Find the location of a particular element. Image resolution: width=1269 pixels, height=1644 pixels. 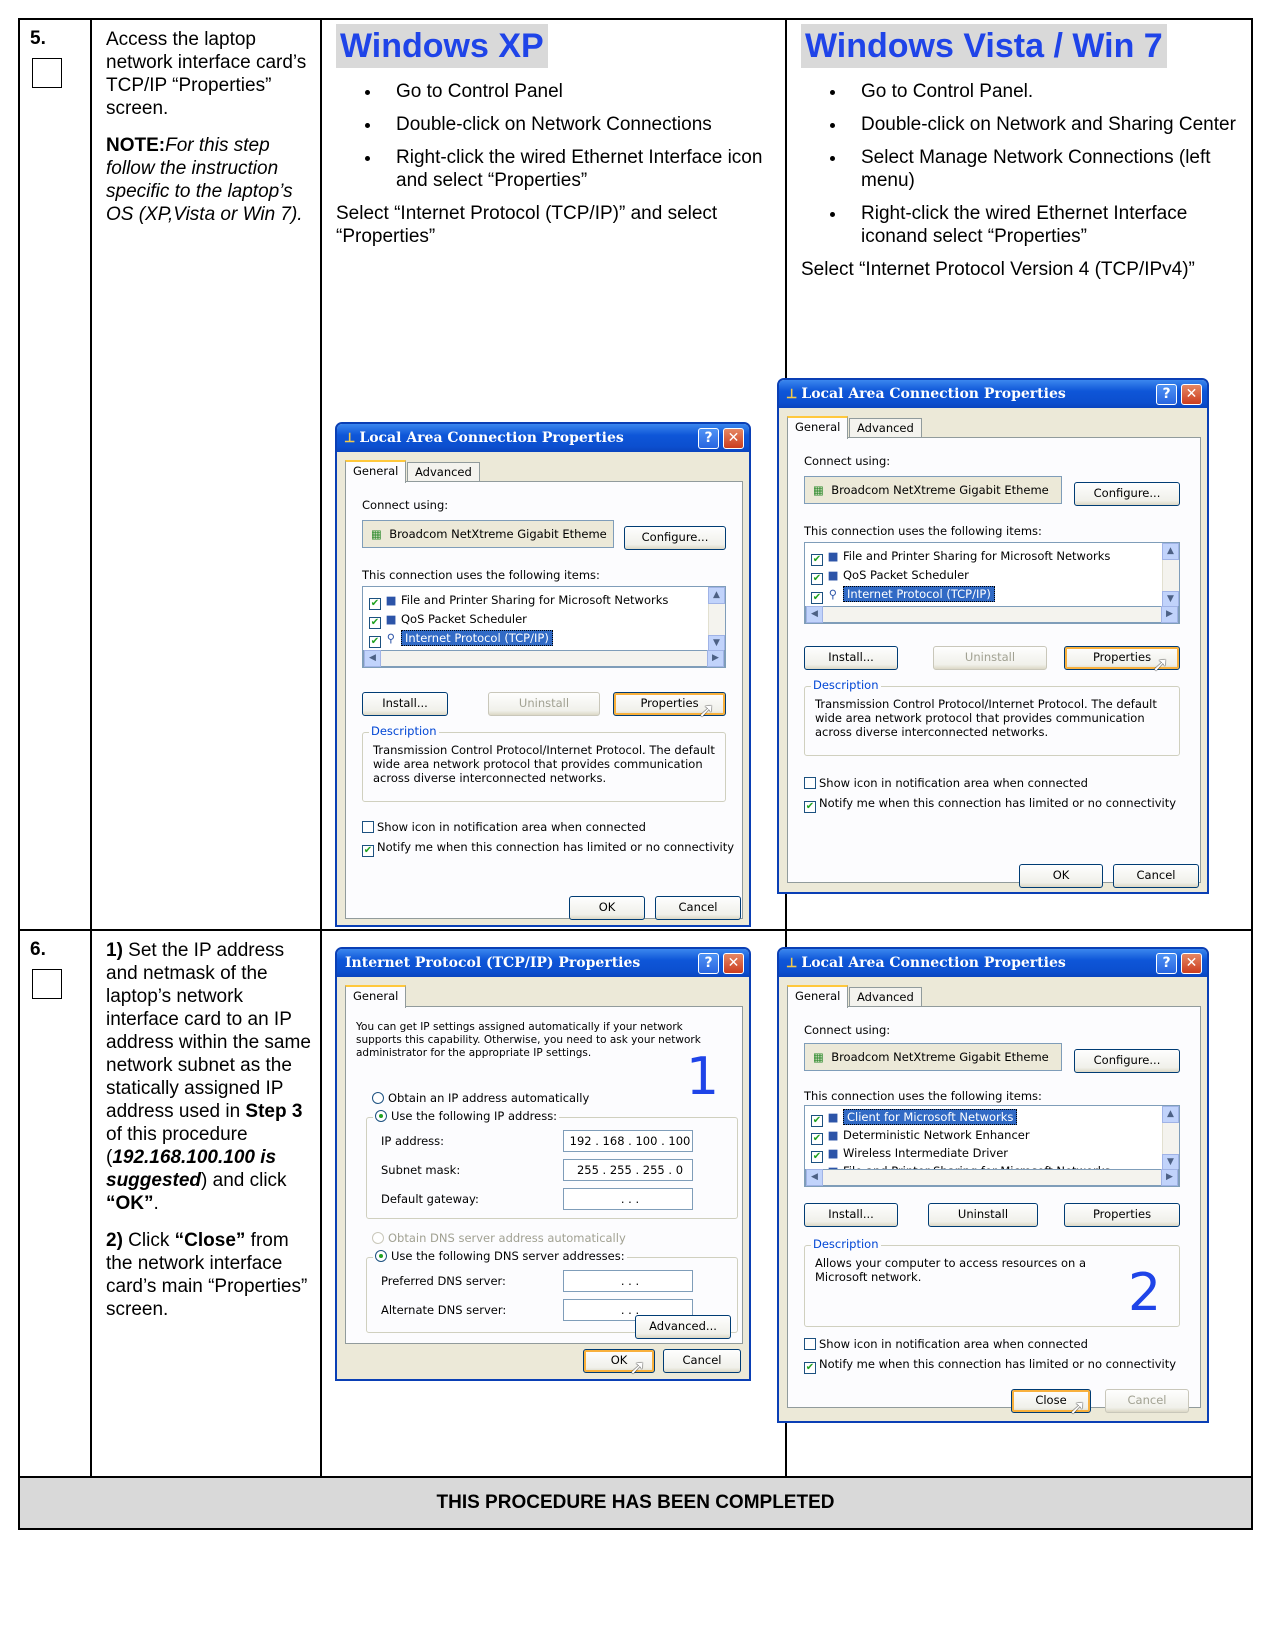

ip-address-input: 192 . 168 . 100 . 100 is located at coordinates (628, 1141).